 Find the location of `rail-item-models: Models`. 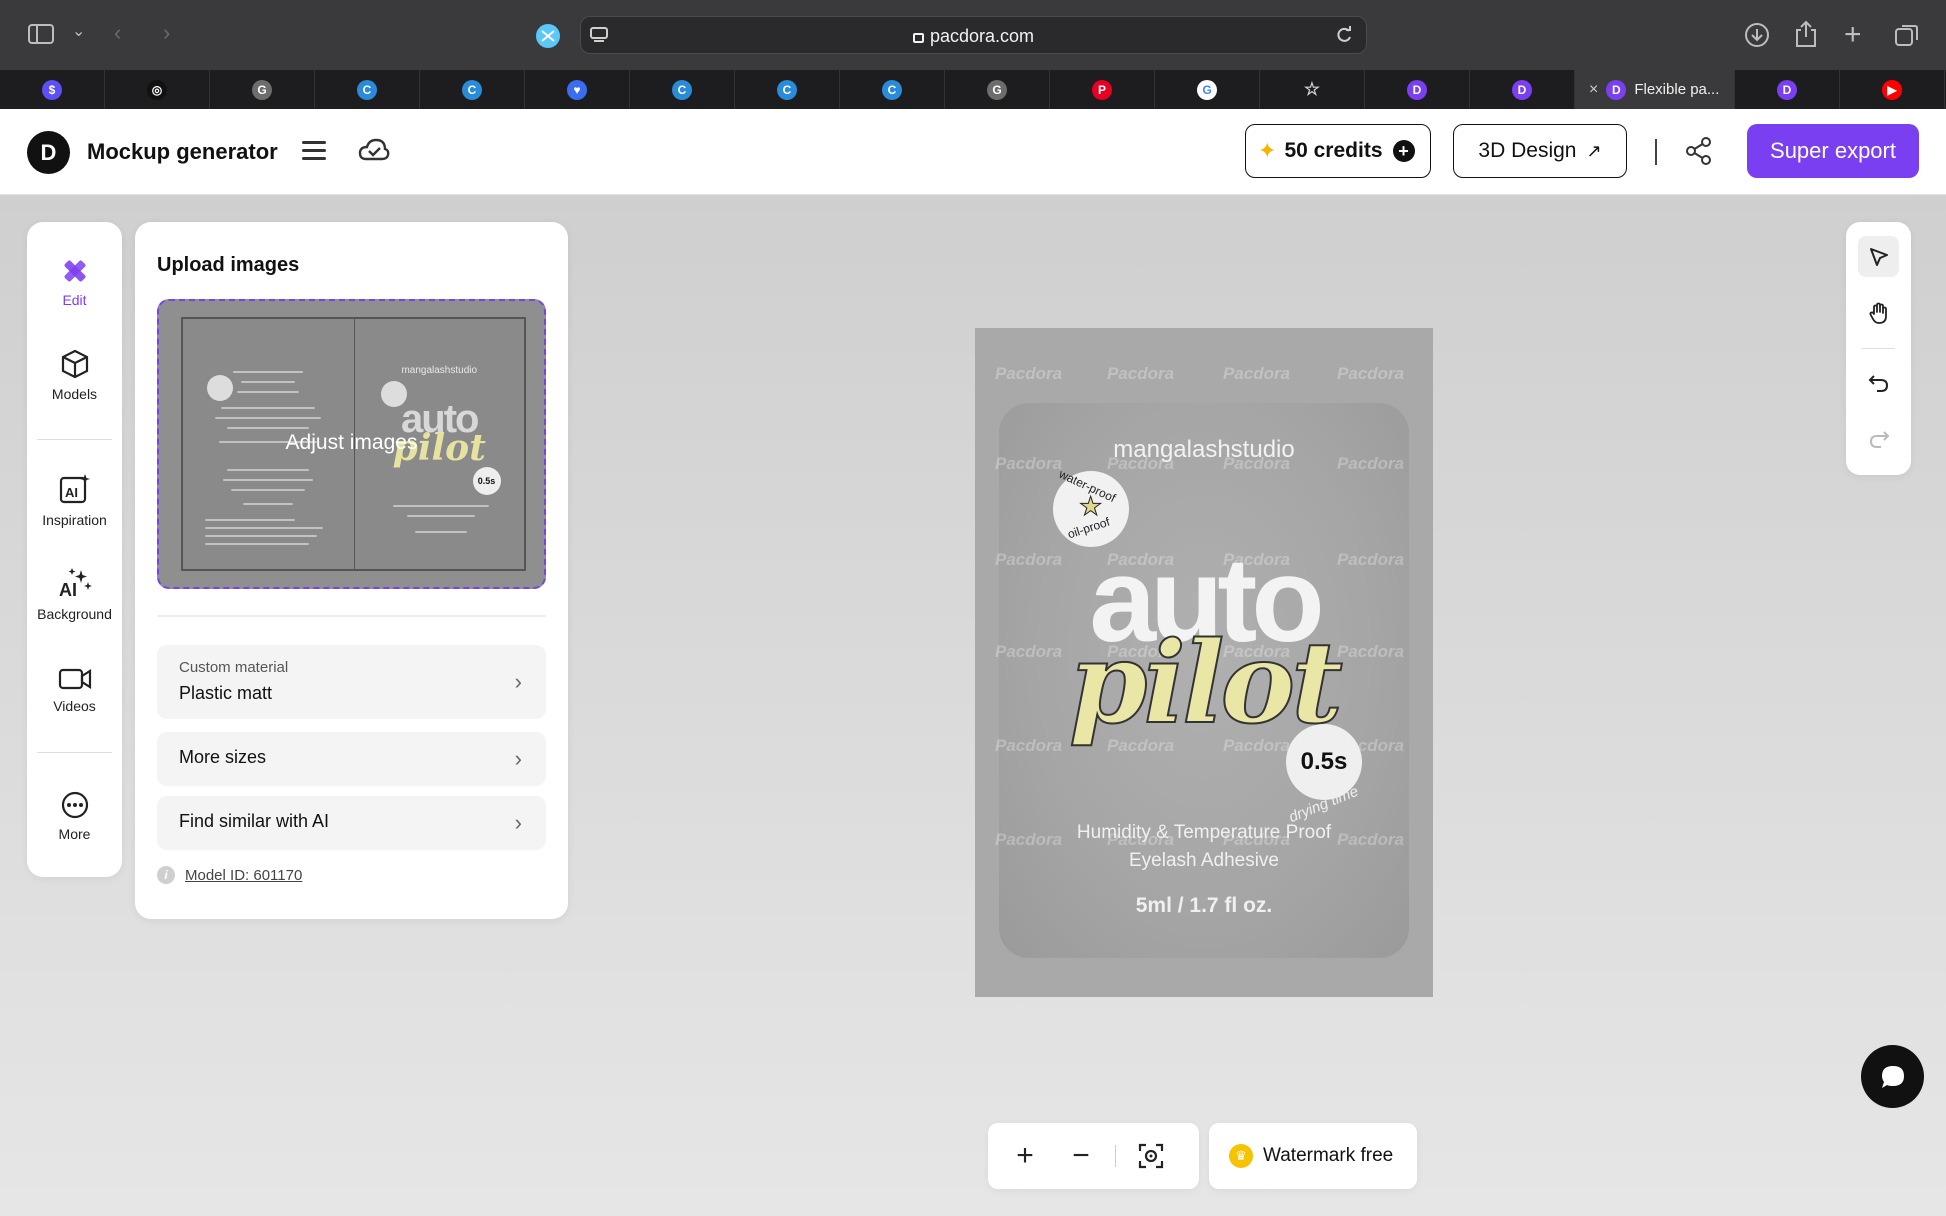

rail-item-models: Models is located at coordinates (74, 375).